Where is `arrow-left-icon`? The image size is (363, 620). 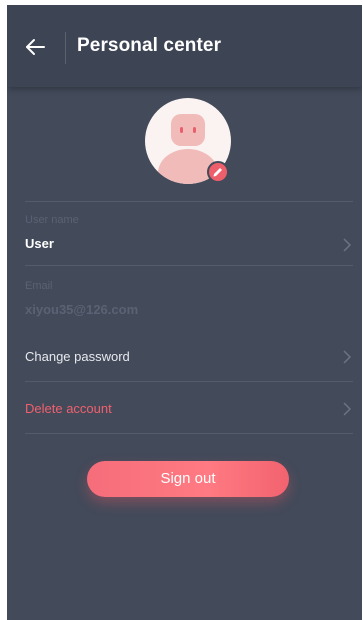 arrow-left-icon is located at coordinates (35, 47).